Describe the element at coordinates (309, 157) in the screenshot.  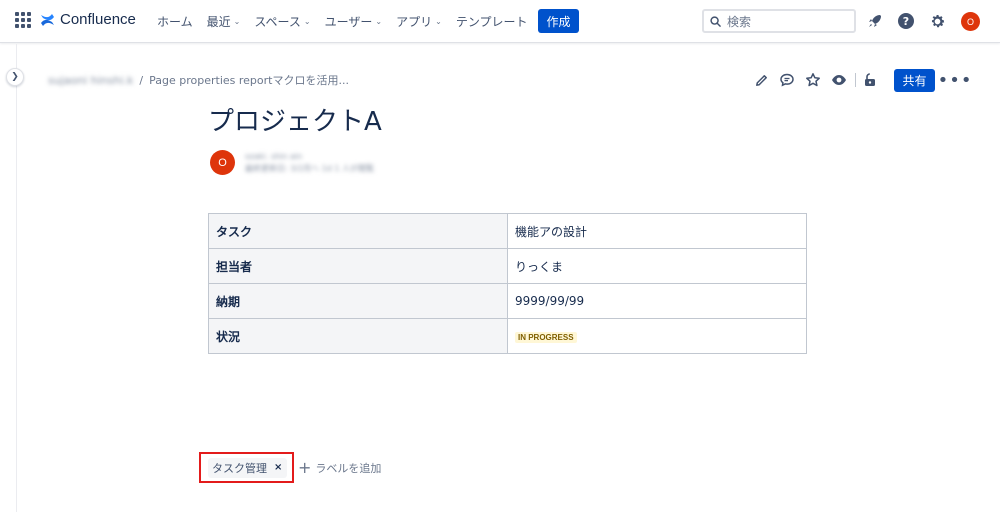
I see `author-name: ozaki. shin ain` at that location.